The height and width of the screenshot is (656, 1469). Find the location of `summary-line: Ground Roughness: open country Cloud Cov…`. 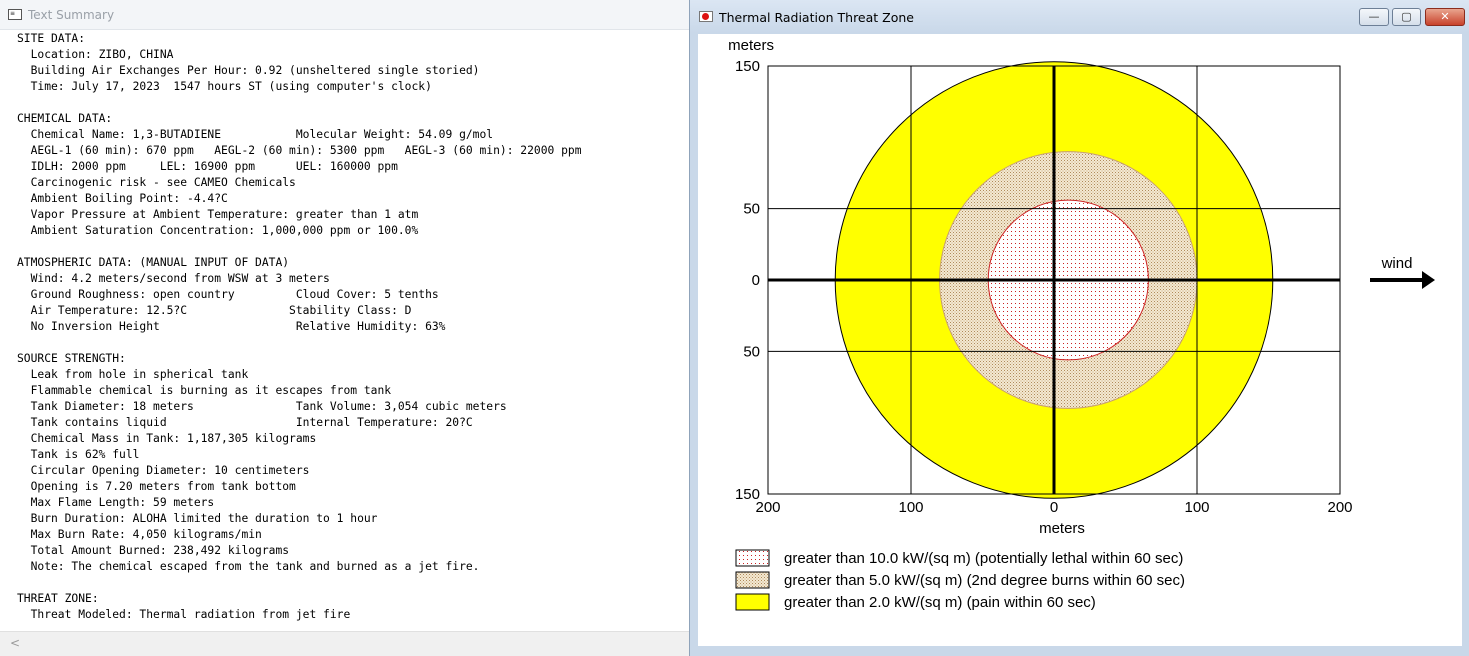

summary-line: Ground Roughness: open country Cloud Cov… is located at coordinates (228, 294).